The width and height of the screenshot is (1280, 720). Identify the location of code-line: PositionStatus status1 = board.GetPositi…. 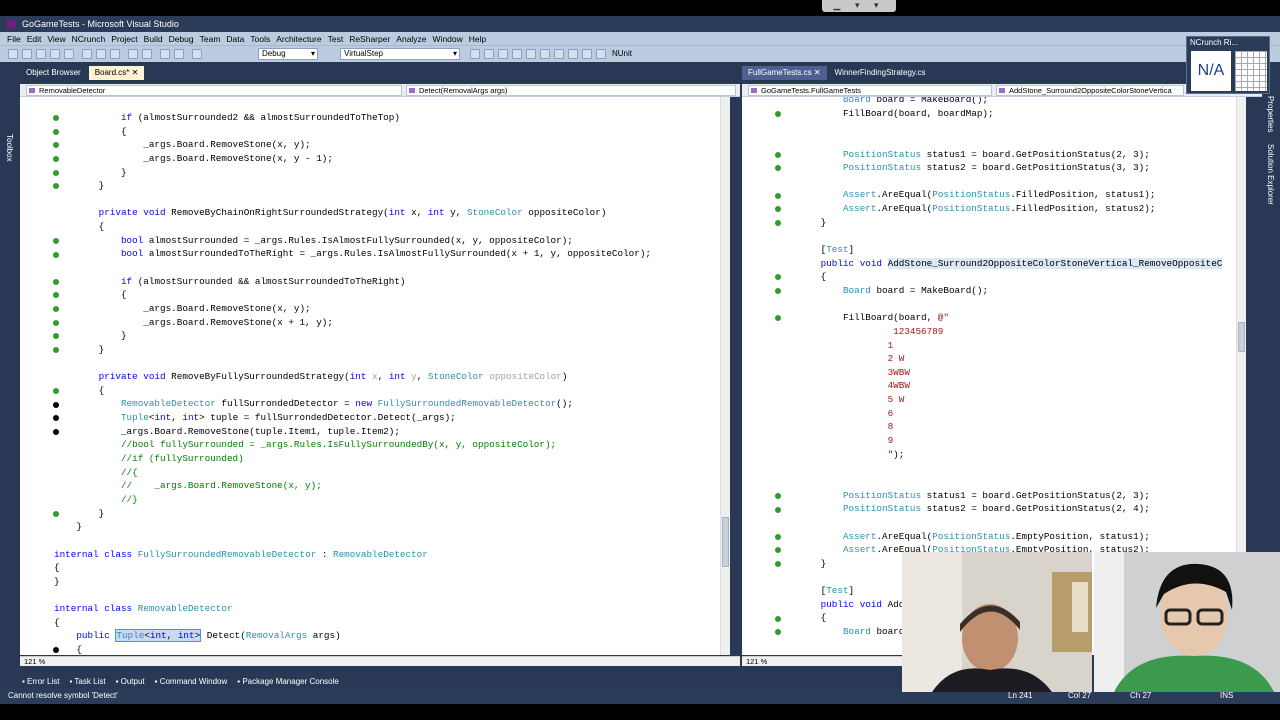
(999, 496).